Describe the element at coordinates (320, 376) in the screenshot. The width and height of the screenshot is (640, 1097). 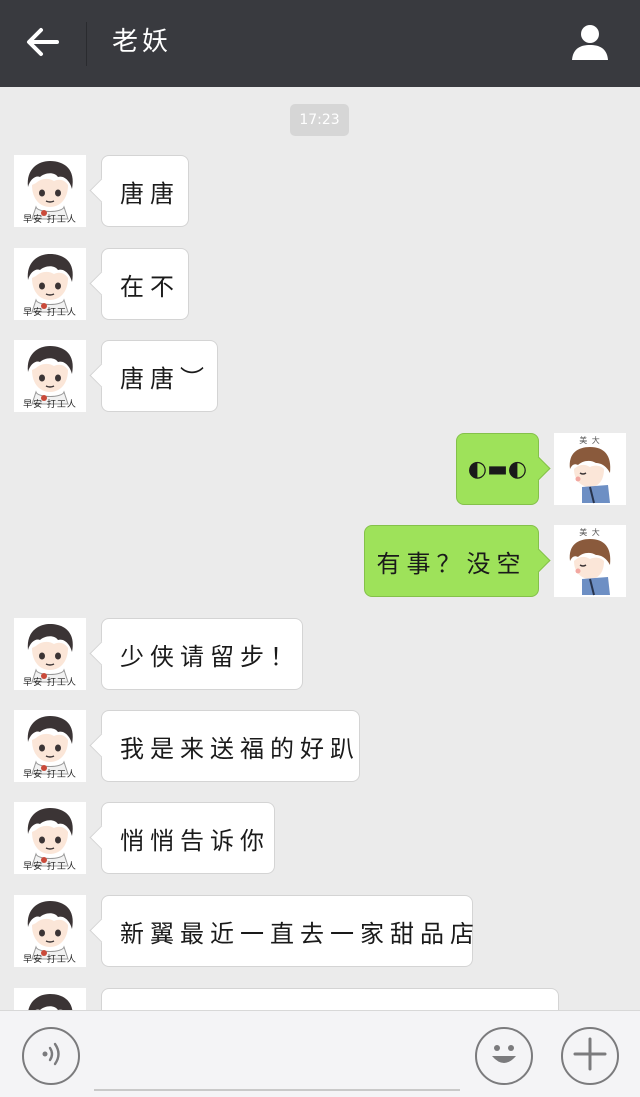
I see `message-row-incoming: 早安 打工人 唐唐︶` at that location.